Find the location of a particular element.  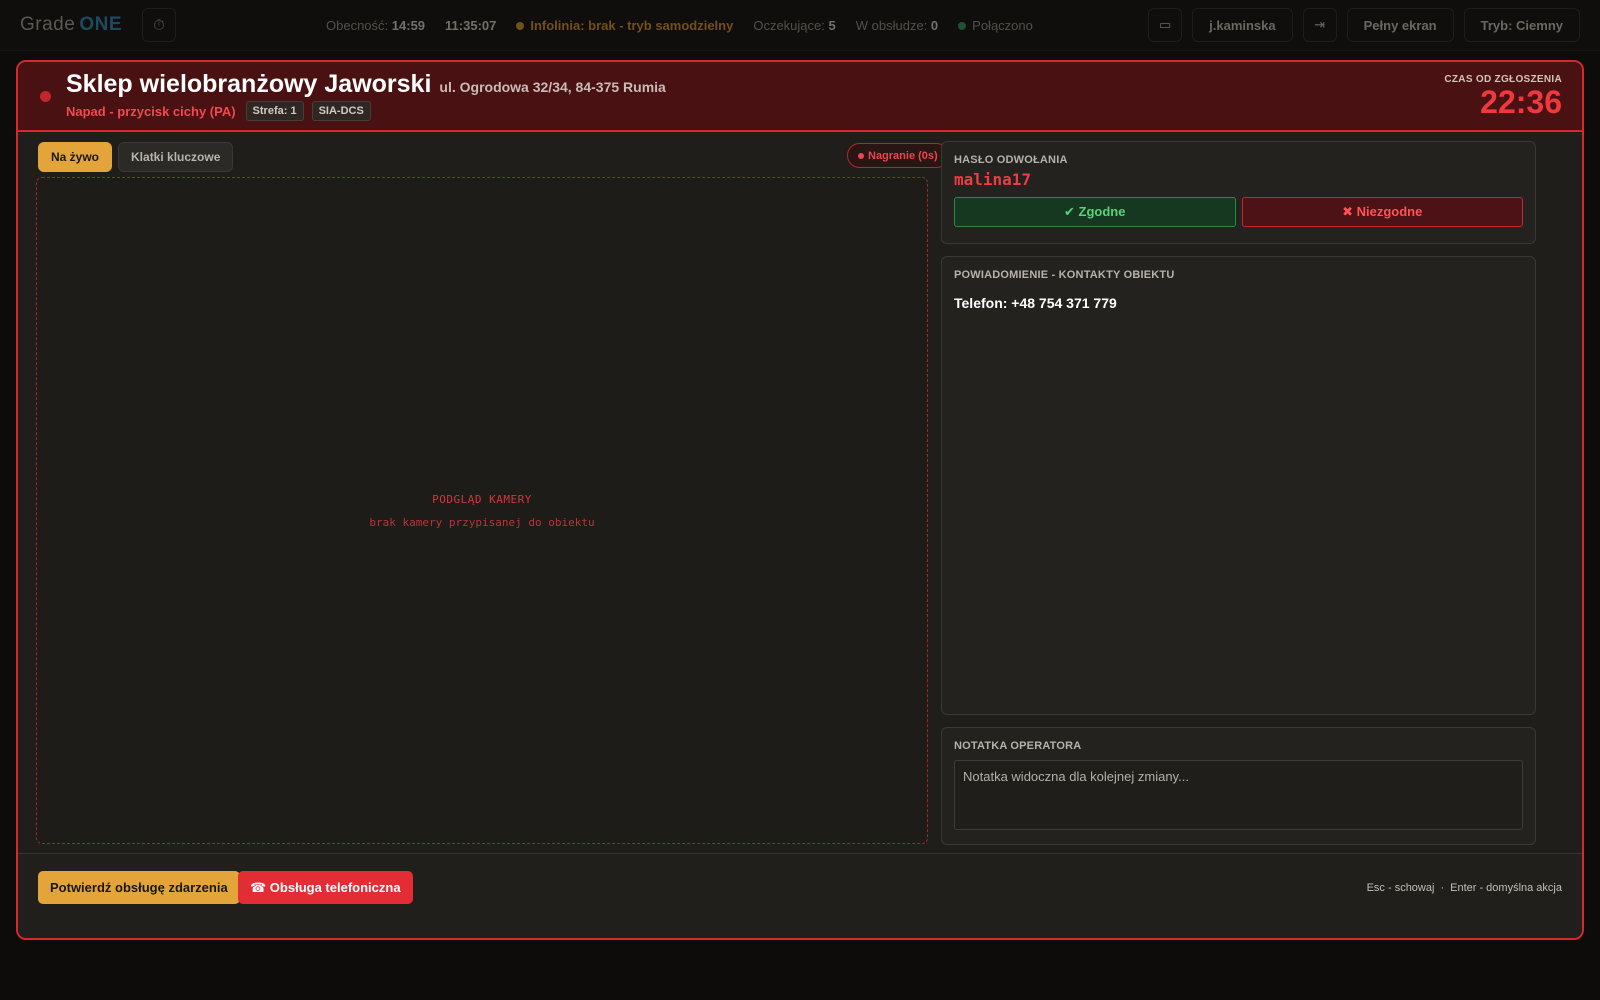

logout-icon: ⇥ is located at coordinates (1319, 25).